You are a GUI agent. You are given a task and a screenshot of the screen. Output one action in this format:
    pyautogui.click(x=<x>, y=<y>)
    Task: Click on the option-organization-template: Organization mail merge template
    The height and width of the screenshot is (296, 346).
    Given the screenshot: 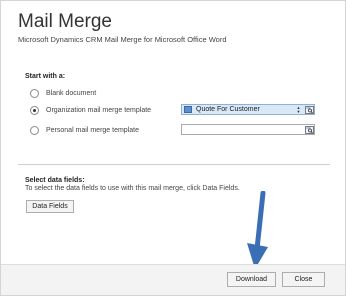 What is the action you would take?
    pyautogui.click(x=90, y=110)
    